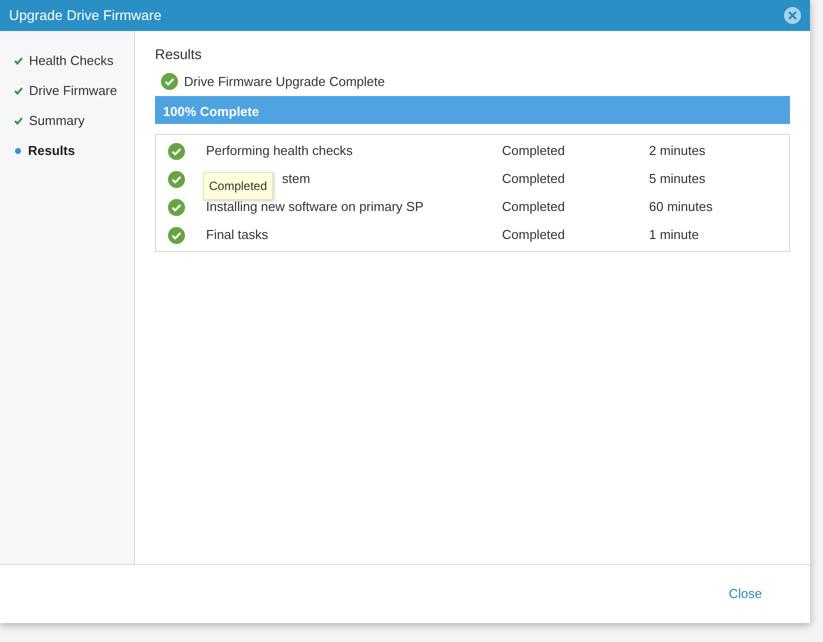 Image resolution: width=823 pixels, height=642 pixels. Describe the element at coordinates (238, 186) in the screenshot. I see `tooltip: Completed` at that location.